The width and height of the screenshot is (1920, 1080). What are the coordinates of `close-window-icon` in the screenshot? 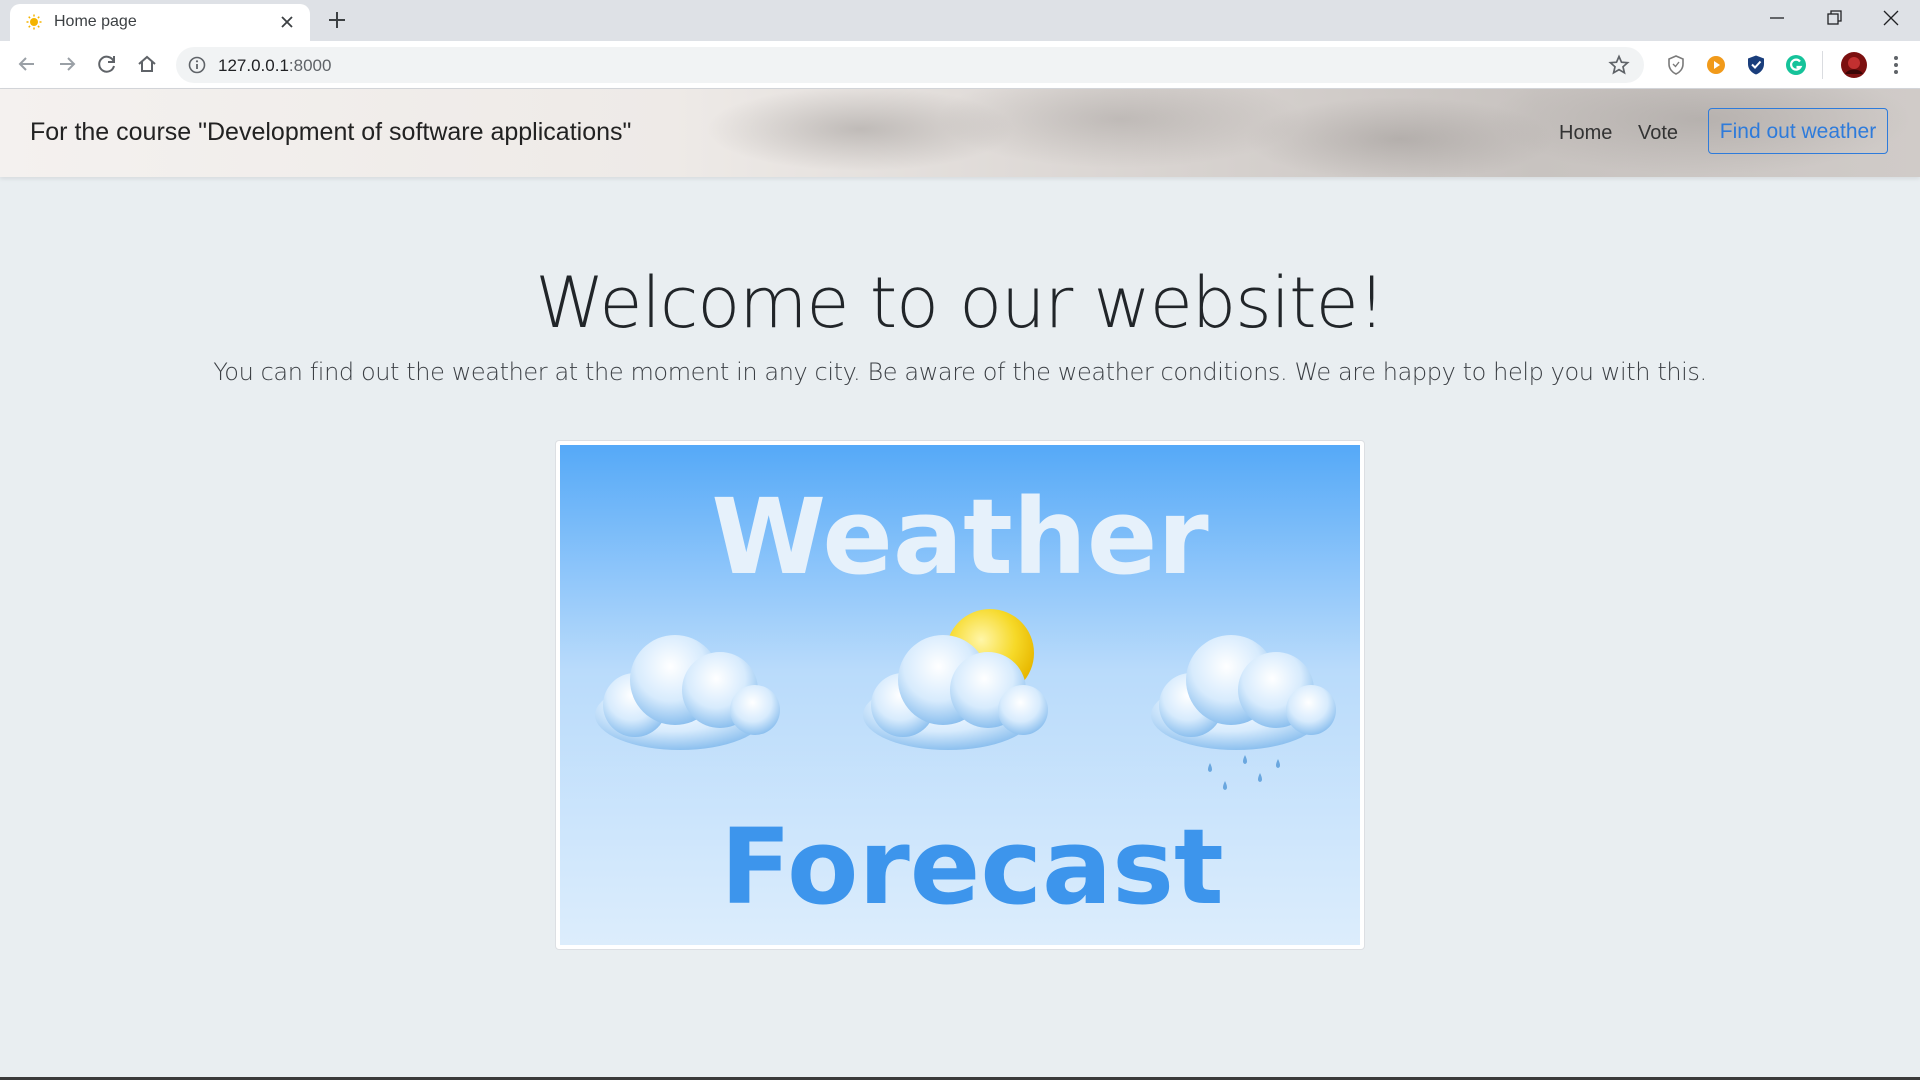 It's located at (1891, 18).